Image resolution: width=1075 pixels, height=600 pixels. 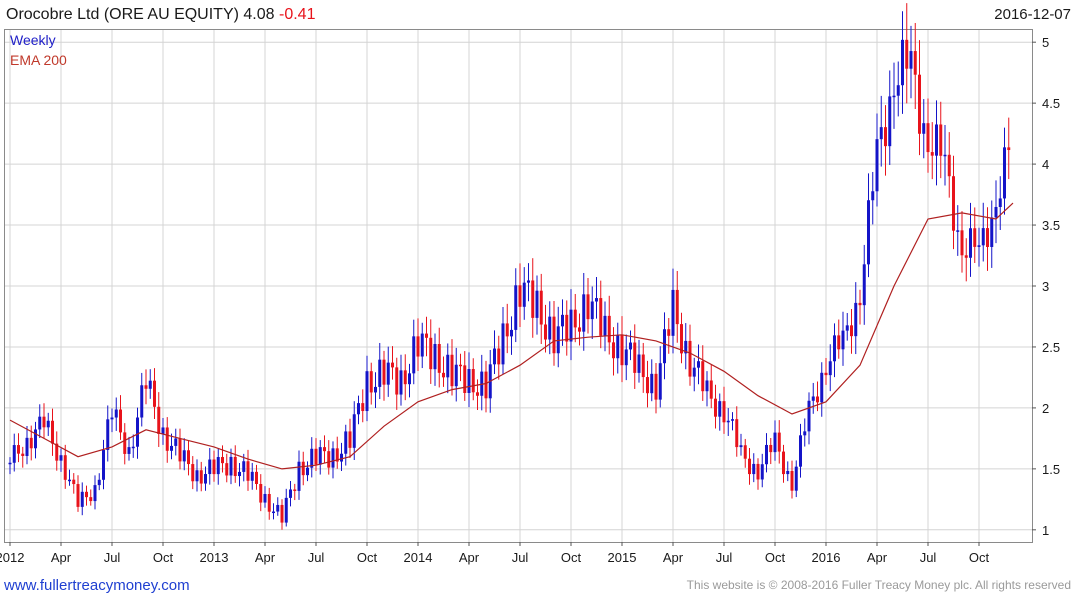 I want to click on x-tick-label: 2014, so click(x=418, y=557).